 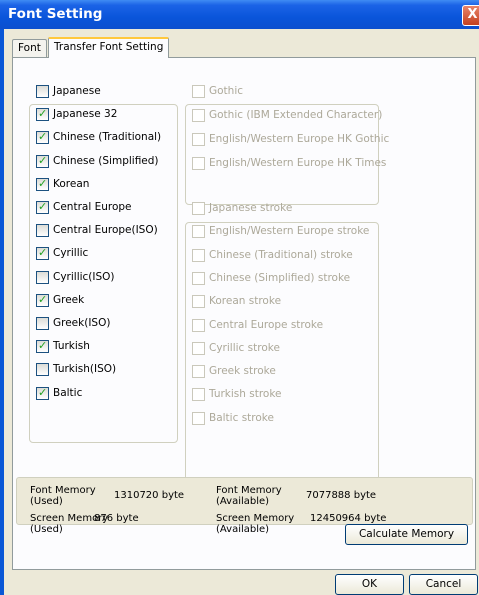 What do you see at coordinates (406, 534) in the screenshot?
I see `calculate-memory-button: Calculate Memory` at bounding box center [406, 534].